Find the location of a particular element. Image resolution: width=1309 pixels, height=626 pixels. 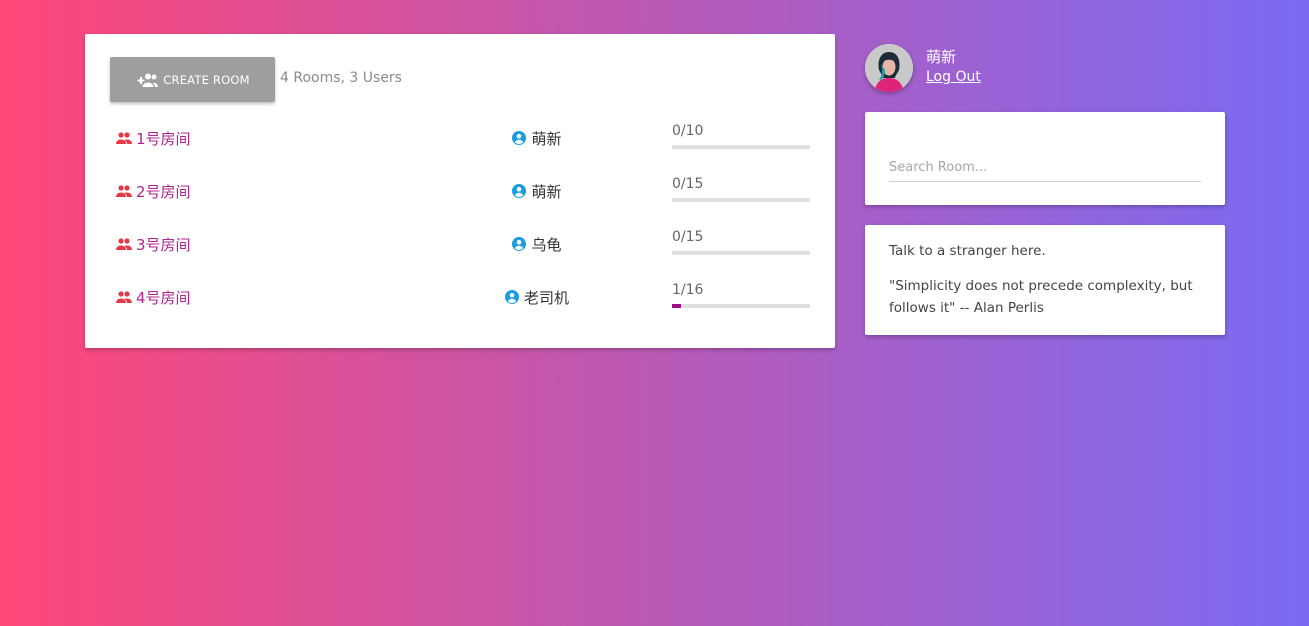

room-capacity: 1/16 is located at coordinates (688, 290).